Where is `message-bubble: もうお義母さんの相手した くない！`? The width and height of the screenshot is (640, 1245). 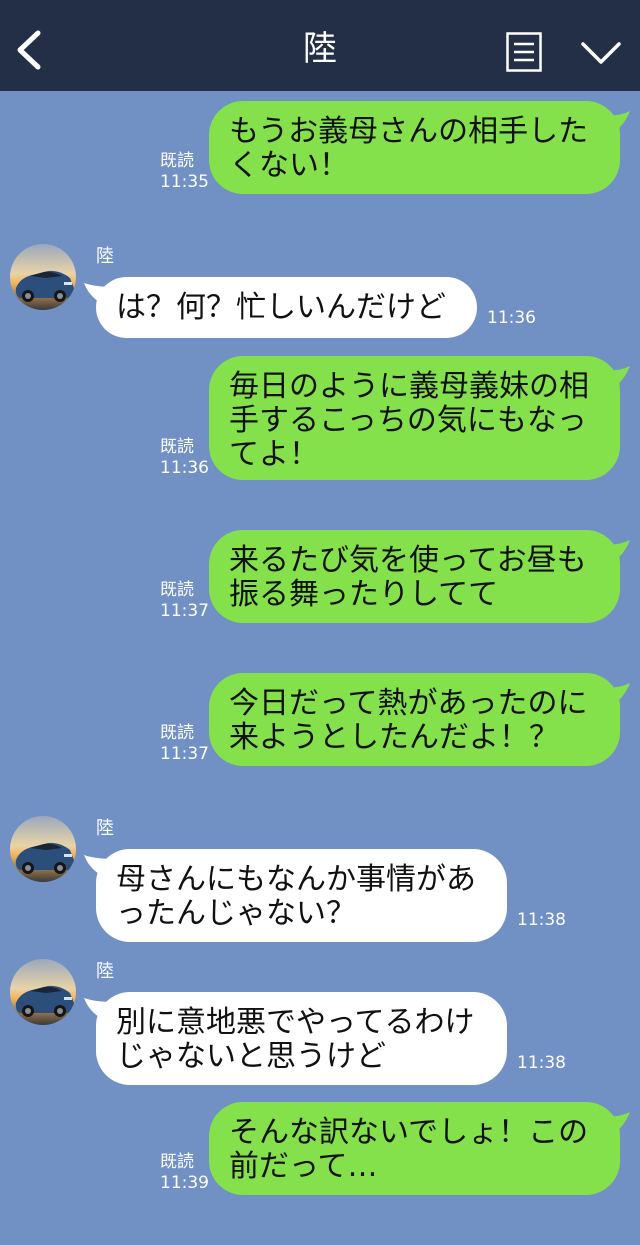
message-bubble: もうお義母さんの相手した くない！ is located at coordinates (414, 147).